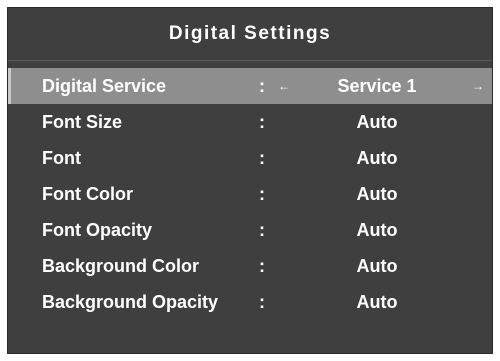 This screenshot has height=361, width=500. Describe the element at coordinates (250, 266) in the screenshot. I see `setting-row-background-color: Background Color : Auto` at that location.